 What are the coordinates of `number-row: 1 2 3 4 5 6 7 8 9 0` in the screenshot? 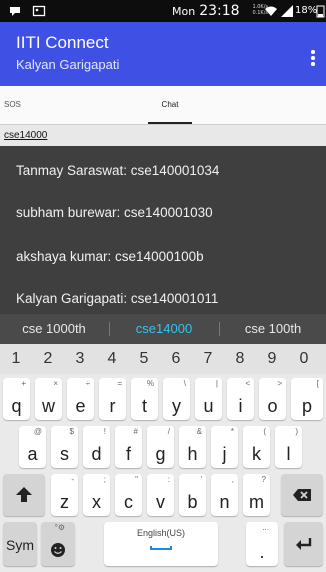 It's located at (163, 359).